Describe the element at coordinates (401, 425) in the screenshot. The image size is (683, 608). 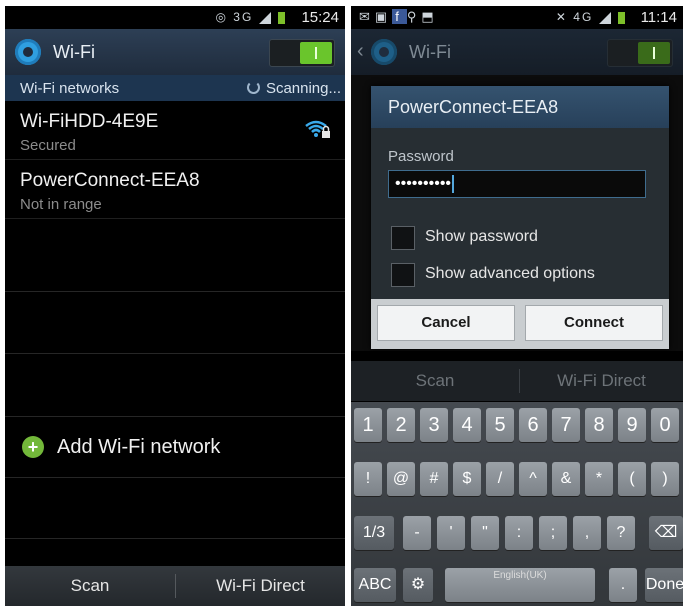
I see `key-2: 2` at that location.